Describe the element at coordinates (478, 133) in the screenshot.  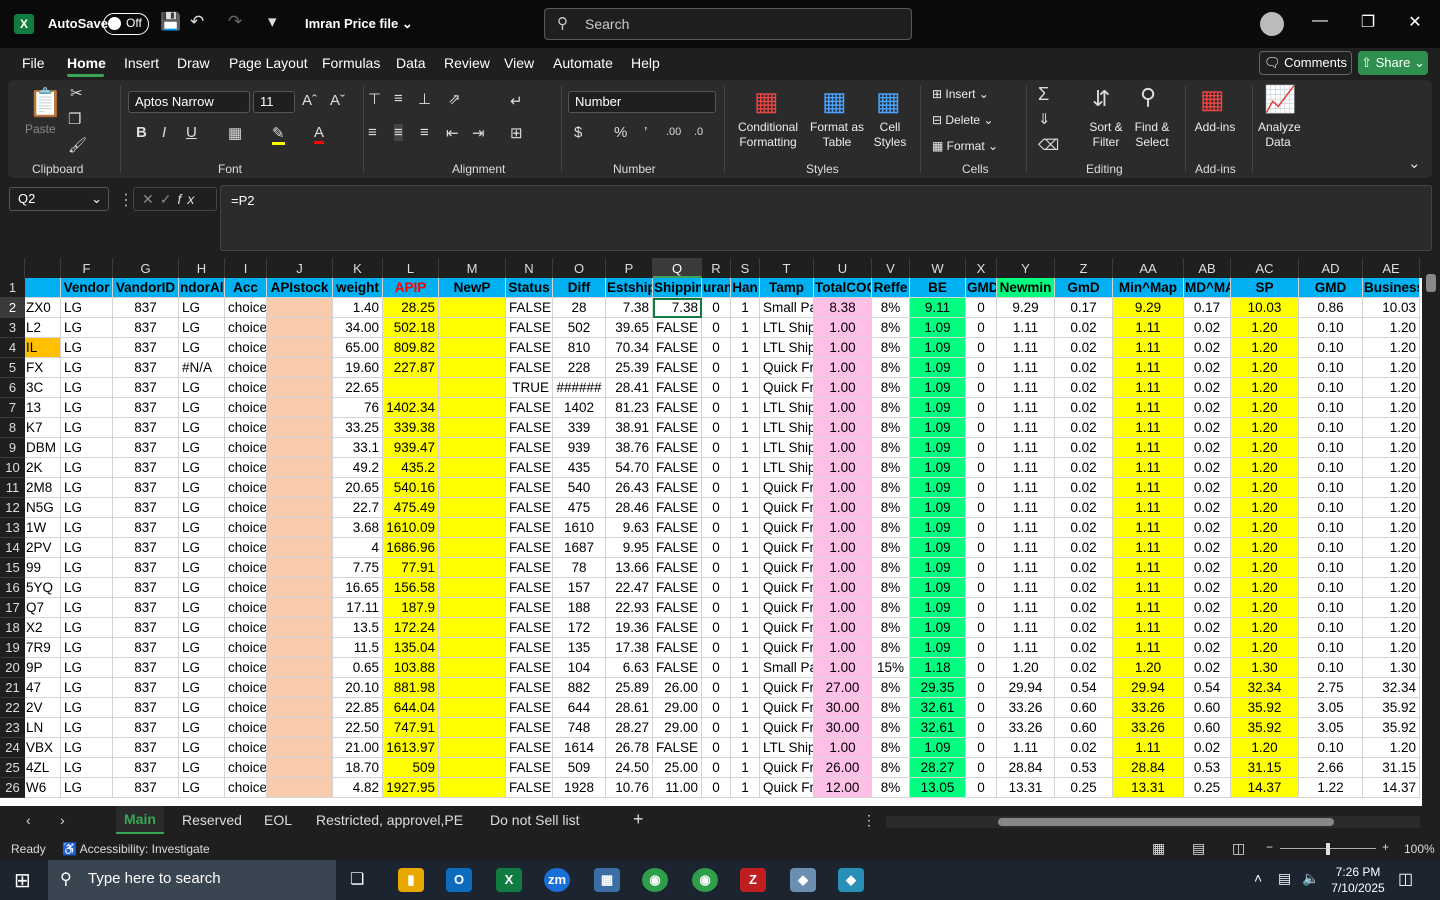
I see `increase-indent-icon: ⇥` at that location.